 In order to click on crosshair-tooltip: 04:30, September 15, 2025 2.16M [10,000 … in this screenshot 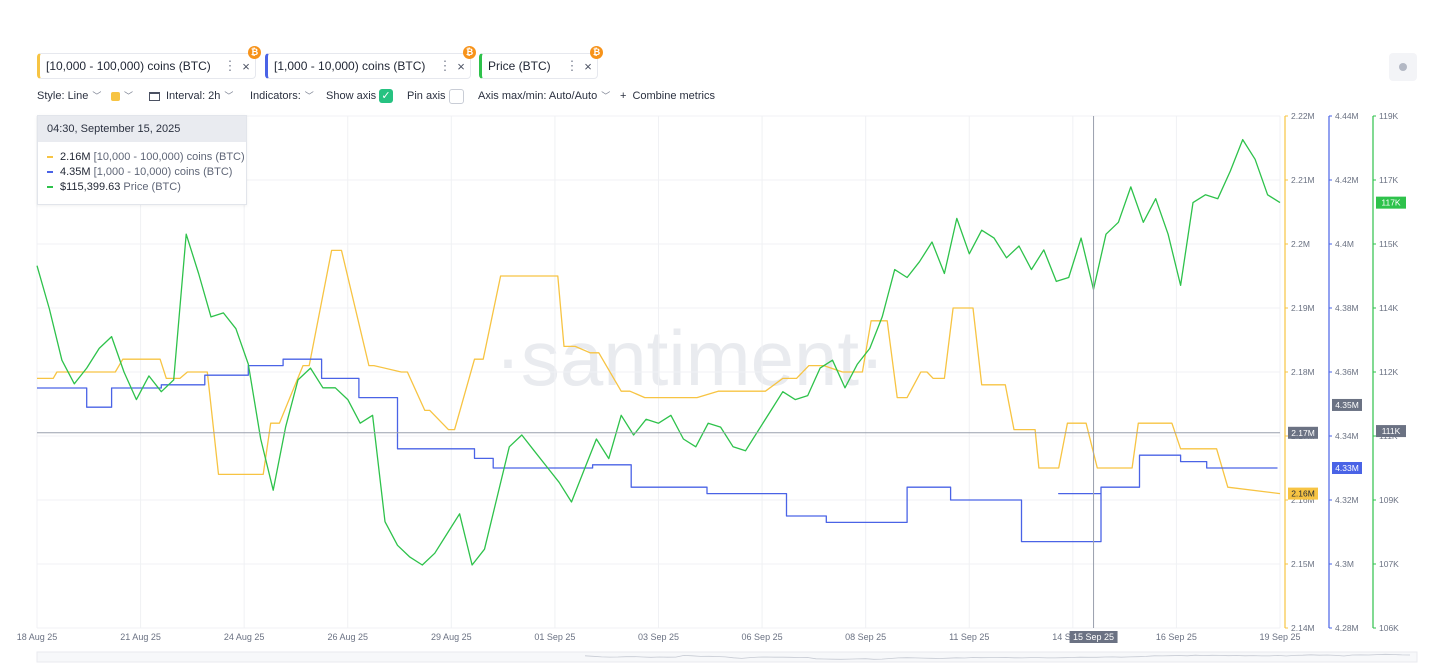, I will do `click(142, 160)`.